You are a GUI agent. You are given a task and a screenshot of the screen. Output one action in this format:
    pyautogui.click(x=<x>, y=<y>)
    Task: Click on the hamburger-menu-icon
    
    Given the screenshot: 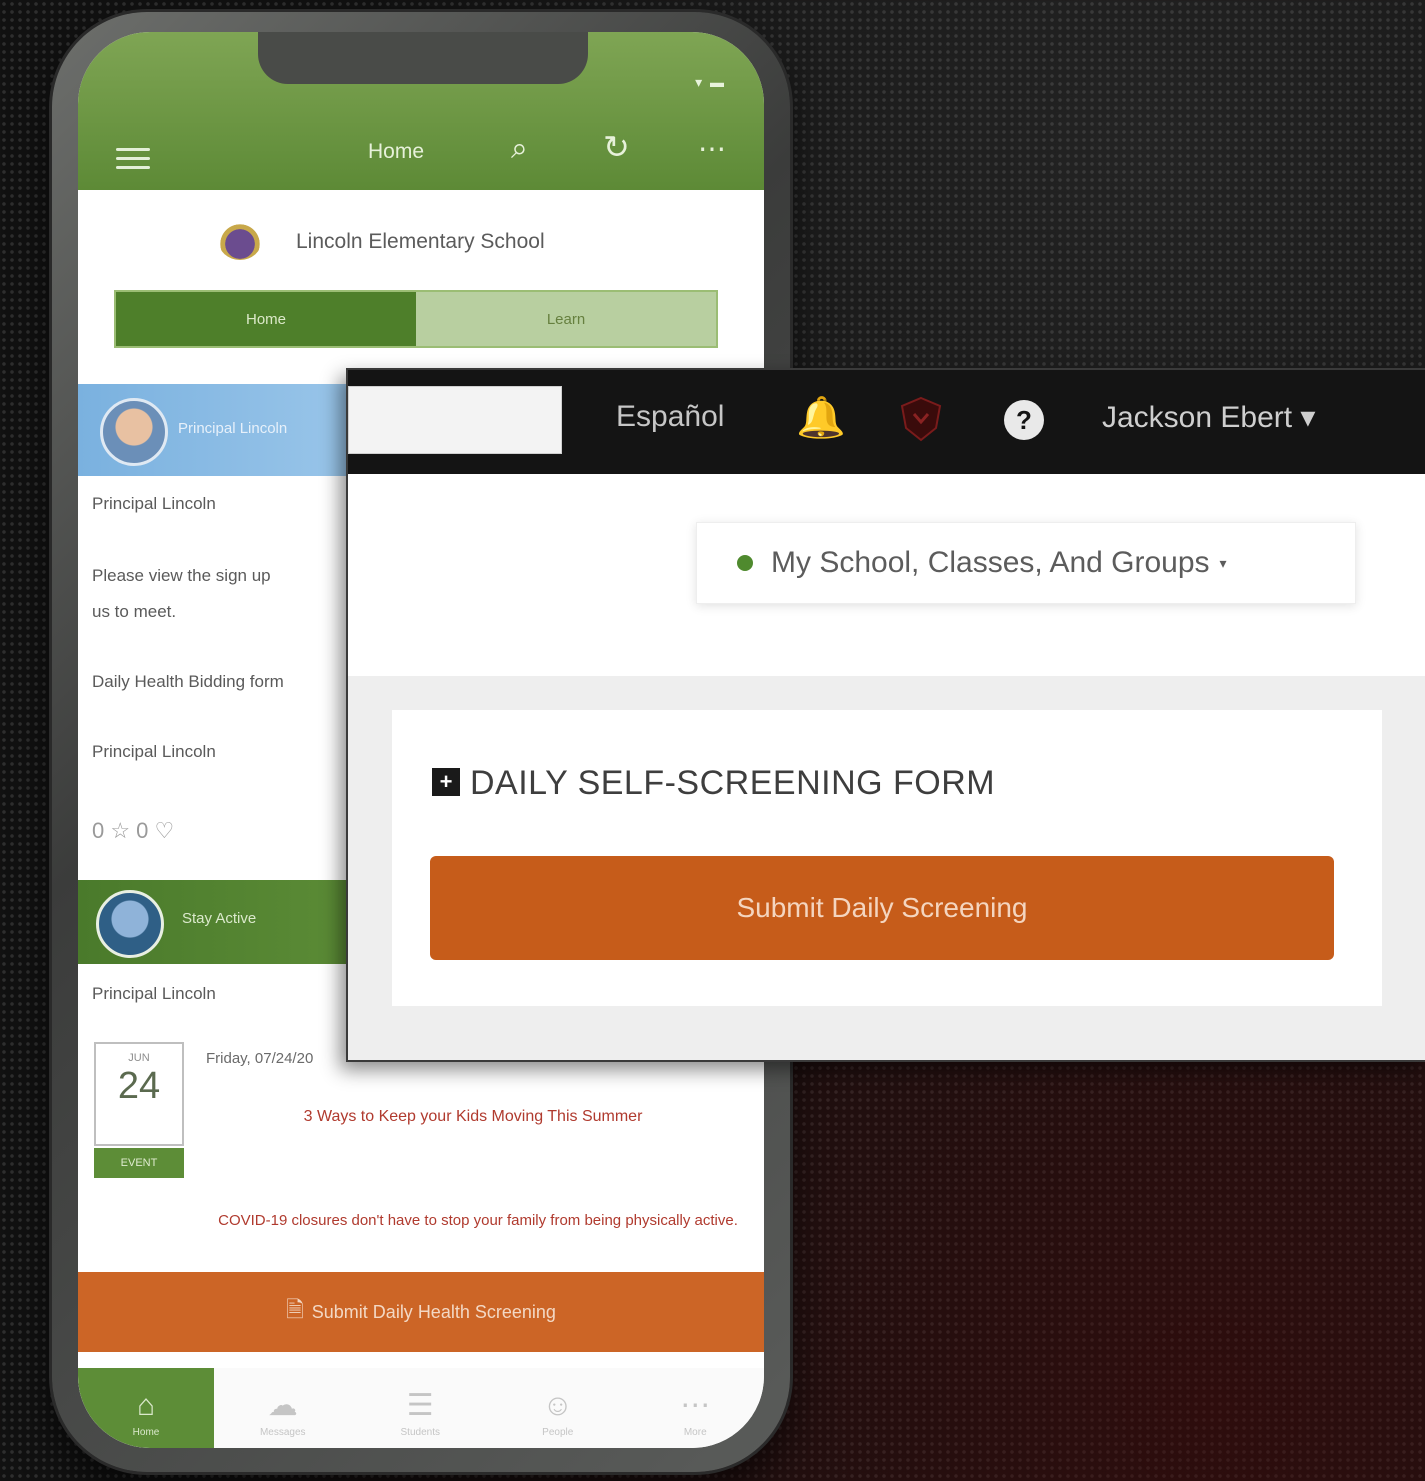 What is the action you would take?
    pyautogui.click(x=133, y=158)
    